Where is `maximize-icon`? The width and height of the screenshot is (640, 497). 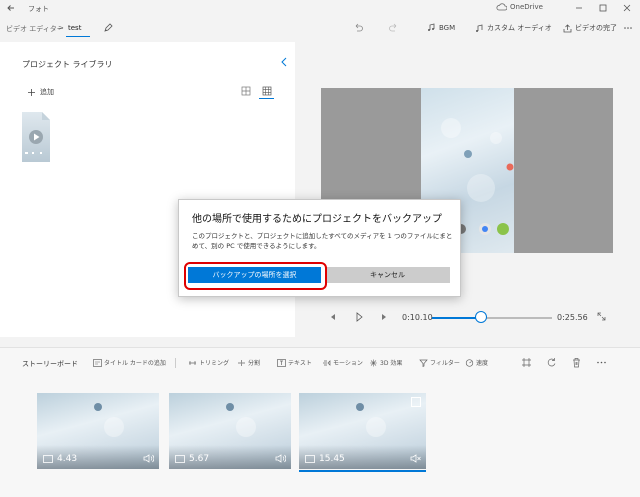 maximize-icon is located at coordinates (603, 8).